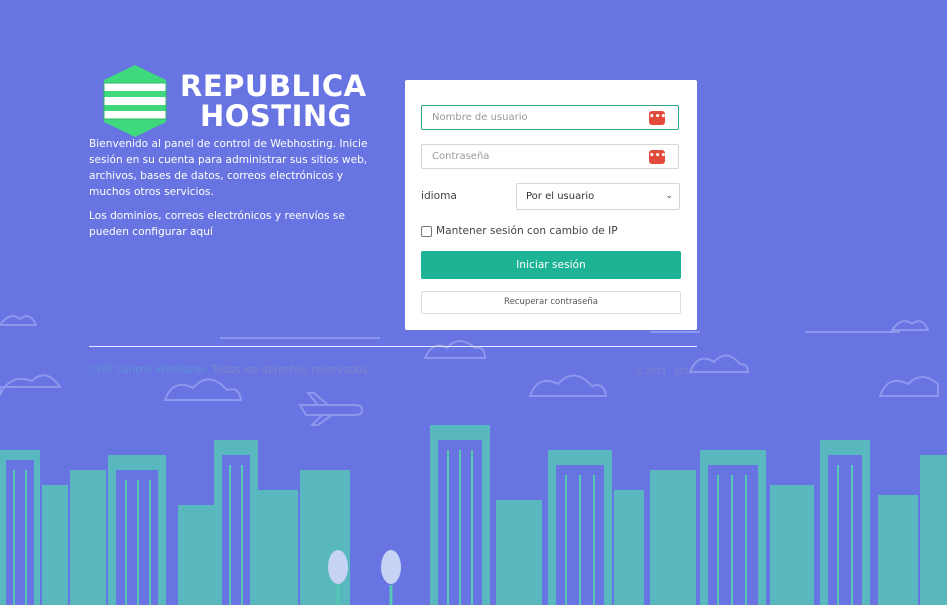  I want to click on keep-session-label: Mantener sesión con cambio de IP, so click(527, 231).